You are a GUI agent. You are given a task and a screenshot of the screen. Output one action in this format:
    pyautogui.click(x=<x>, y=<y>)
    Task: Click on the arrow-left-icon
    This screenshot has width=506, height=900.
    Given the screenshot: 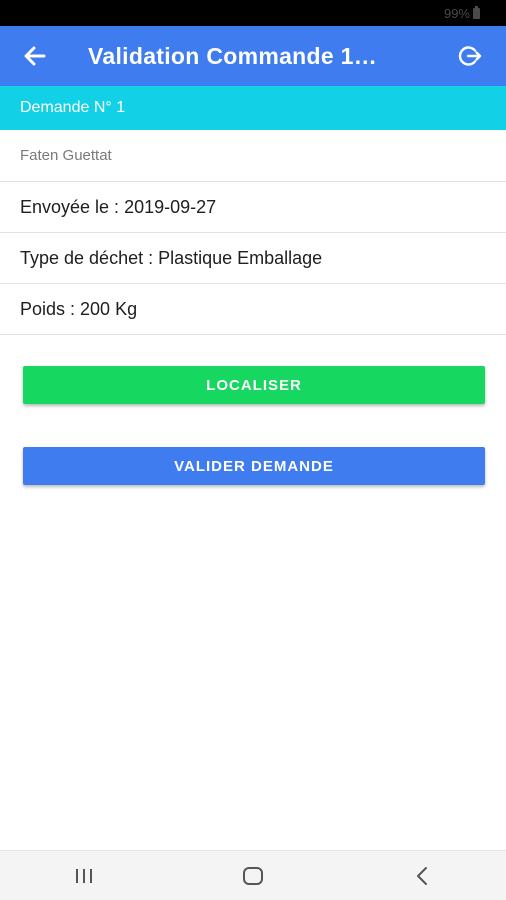 What is the action you would take?
    pyautogui.click(x=35, y=56)
    